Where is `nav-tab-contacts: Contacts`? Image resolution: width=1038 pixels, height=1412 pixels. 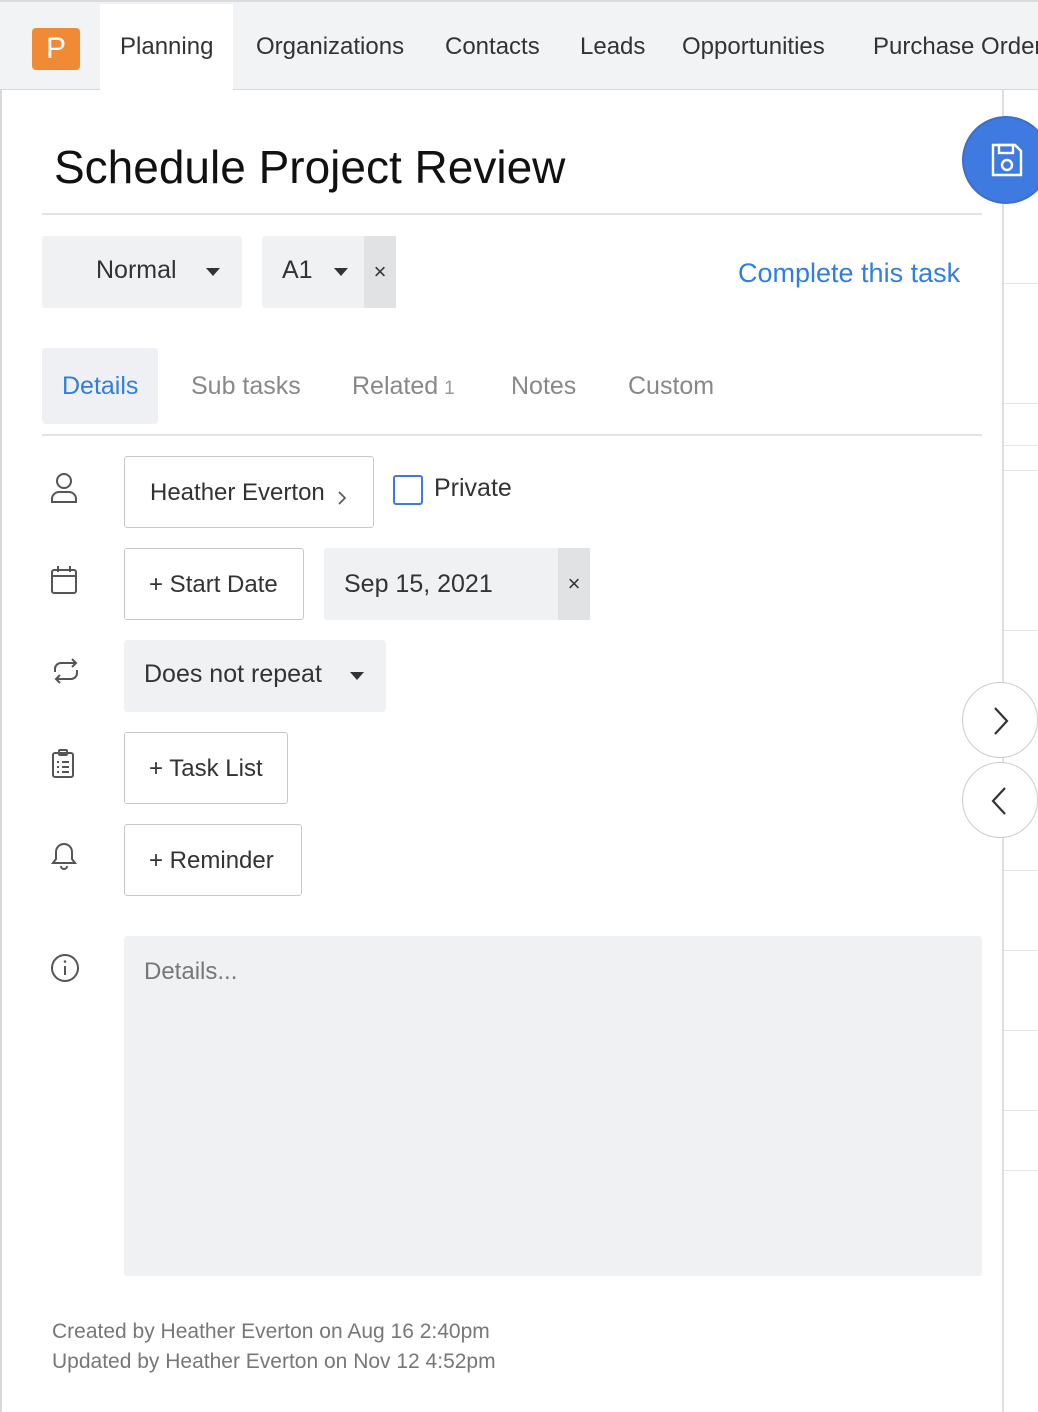
nav-tab-contacts: Contacts is located at coordinates (492, 47).